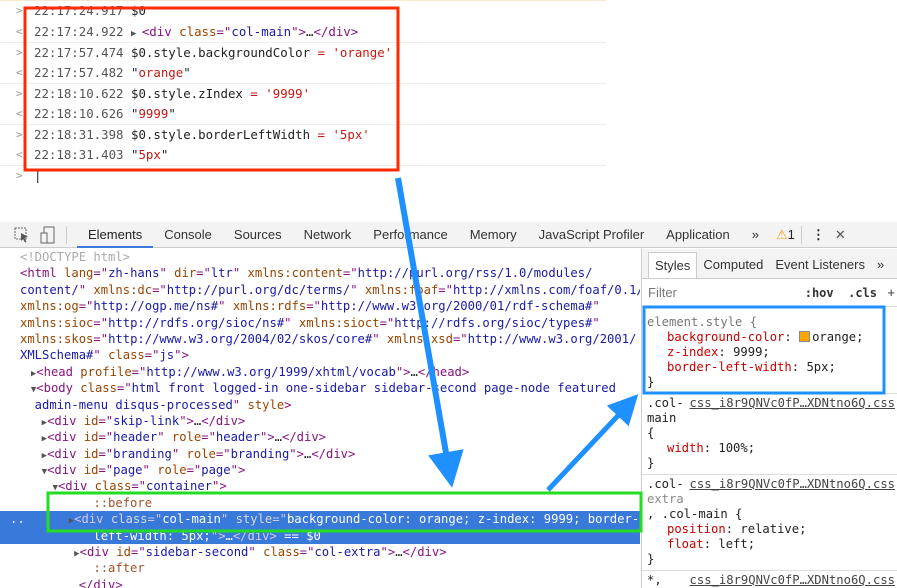 The height and width of the screenshot is (588, 897). Describe the element at coordinates (19, 10) in the screenshot. I see `input-chevron-icon: >` at that location.